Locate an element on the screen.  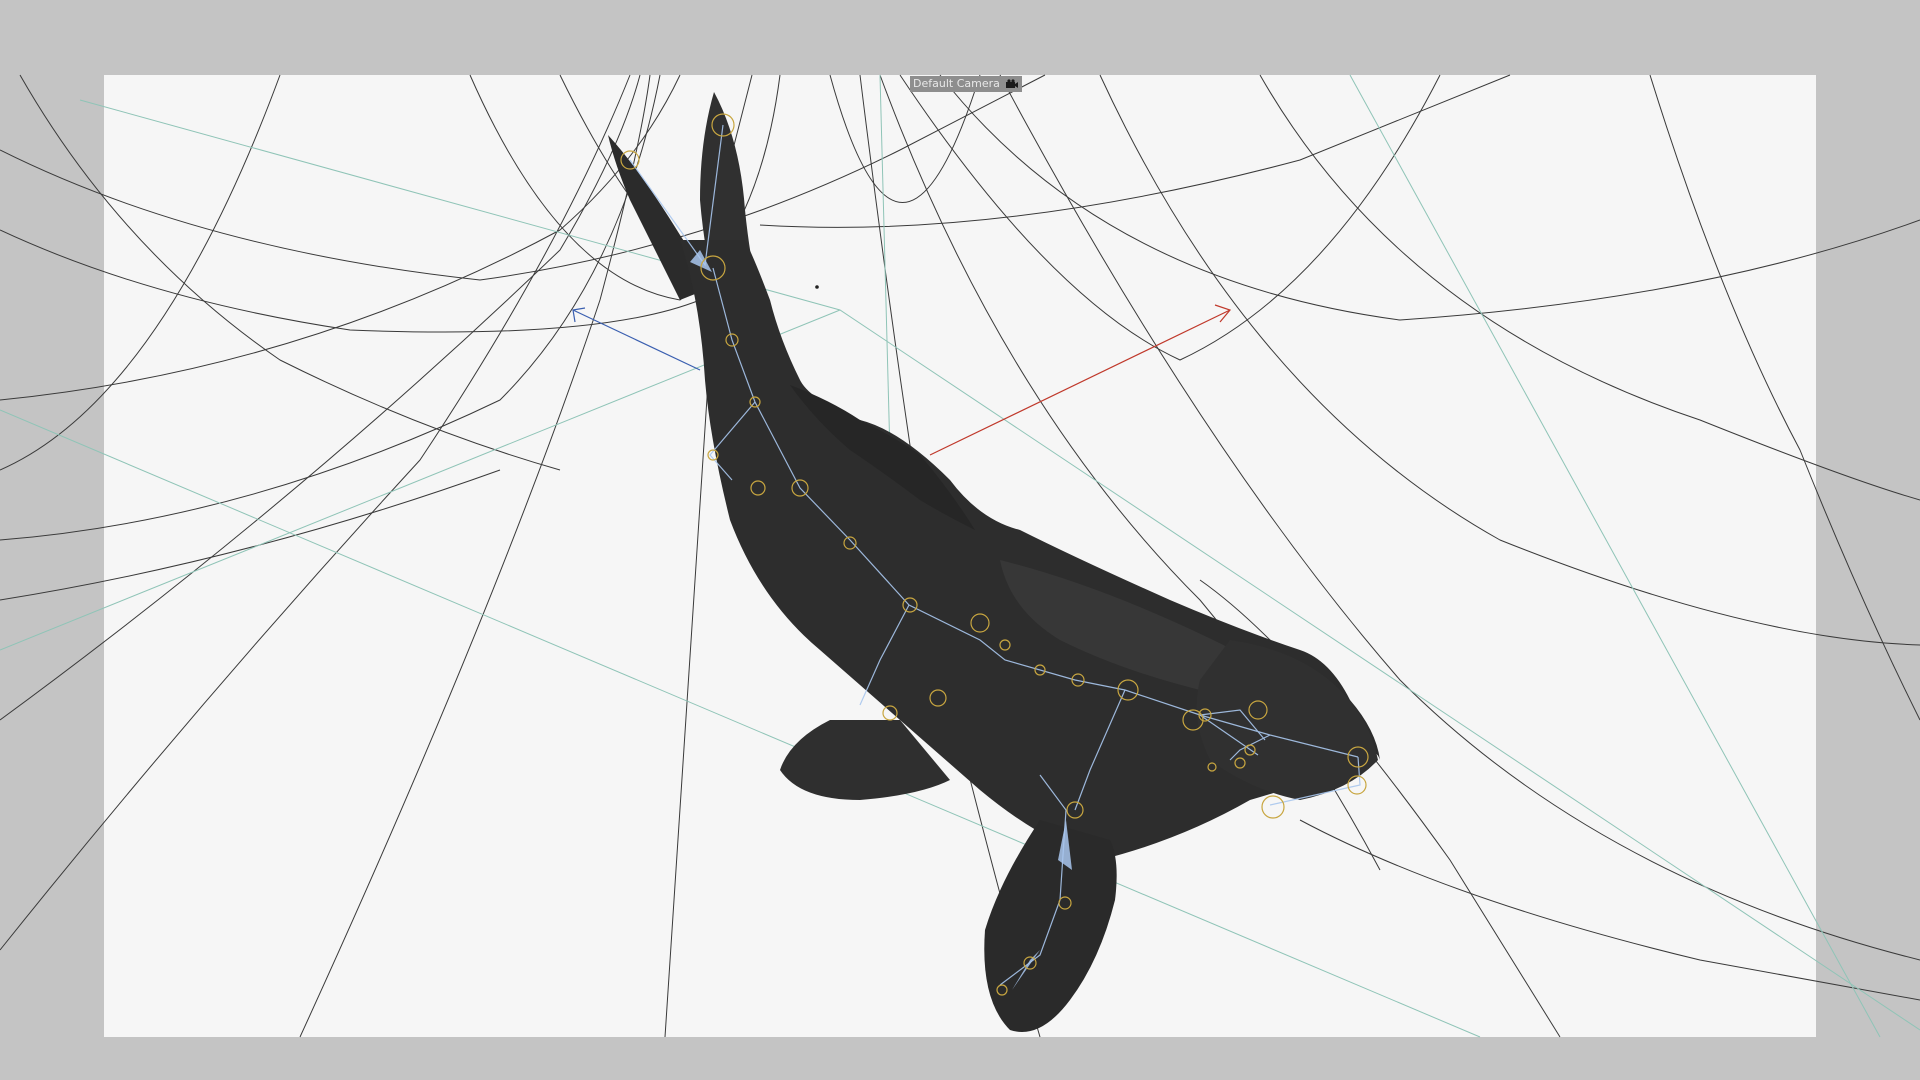
camera-label-text: Default Camera is located at coordinates (956, 83).